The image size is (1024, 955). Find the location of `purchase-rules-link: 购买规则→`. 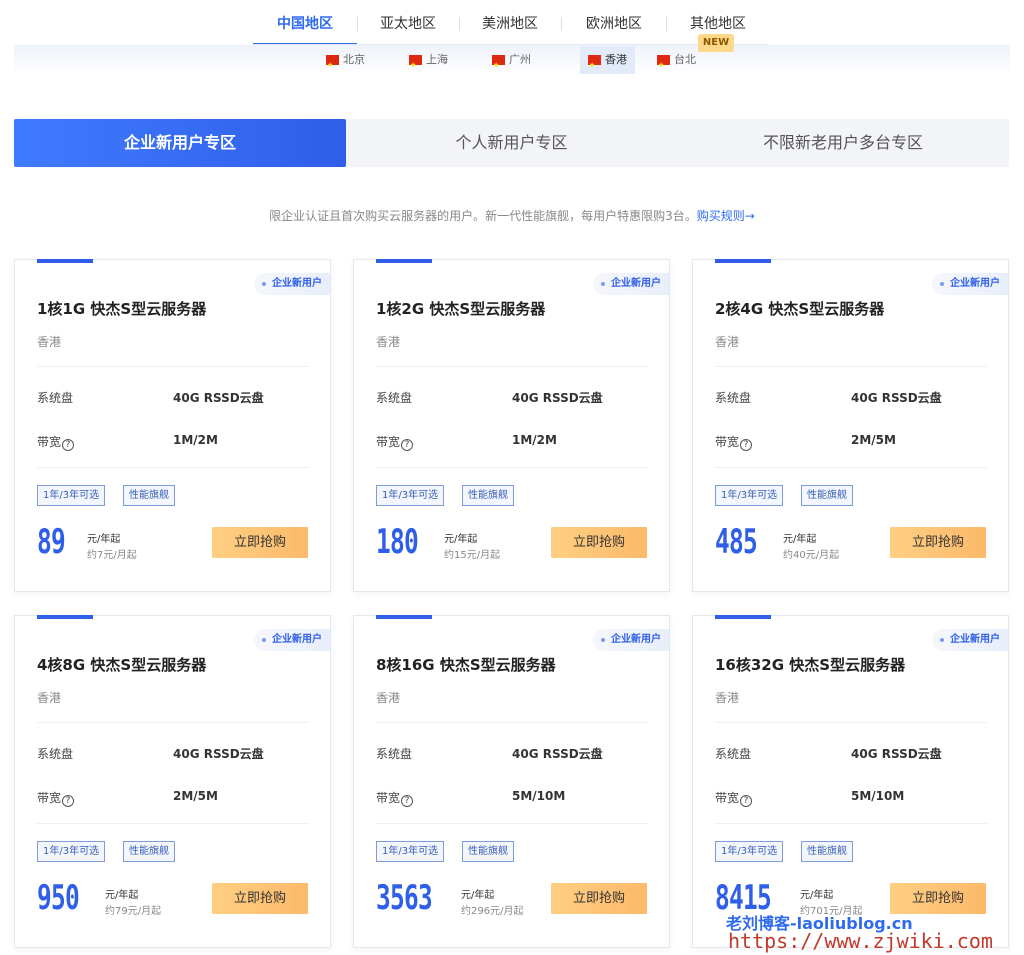

purchase-rules-link: 购买规则→ is located at coordinates (726, 216).